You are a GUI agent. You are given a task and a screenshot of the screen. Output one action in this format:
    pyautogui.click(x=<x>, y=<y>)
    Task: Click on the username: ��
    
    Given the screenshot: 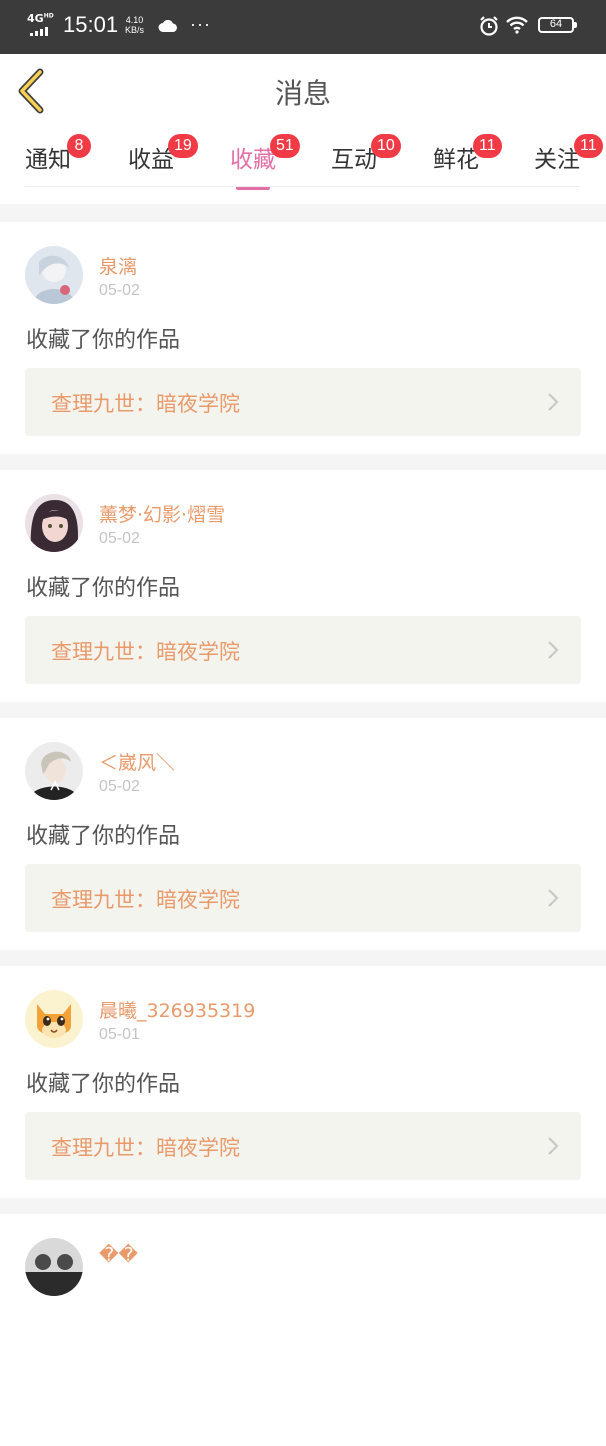 What is the action you would take?
    pyautogui.click(x=118, y=1255)
    